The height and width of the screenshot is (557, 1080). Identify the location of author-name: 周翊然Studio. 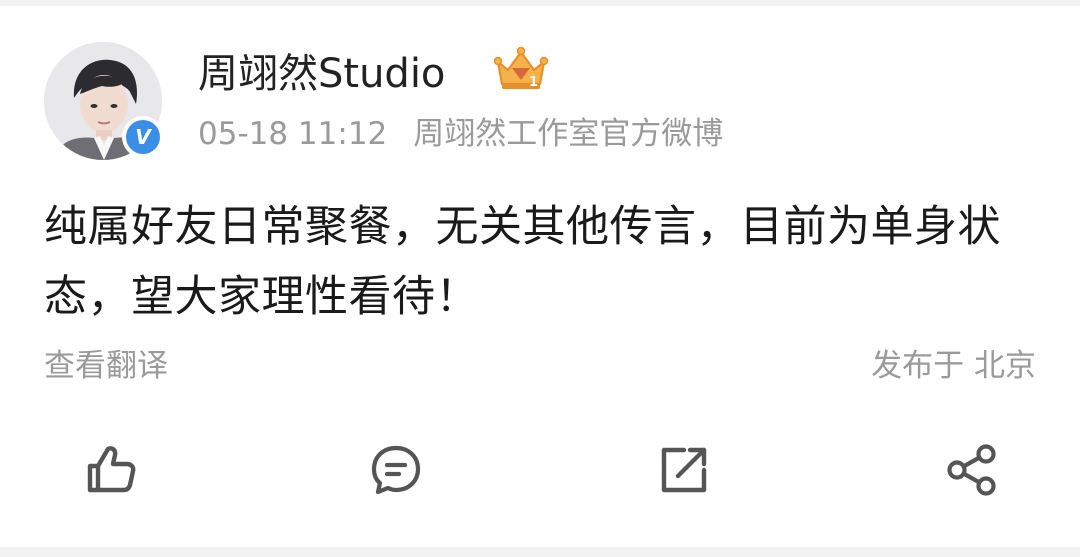
(321, 74).